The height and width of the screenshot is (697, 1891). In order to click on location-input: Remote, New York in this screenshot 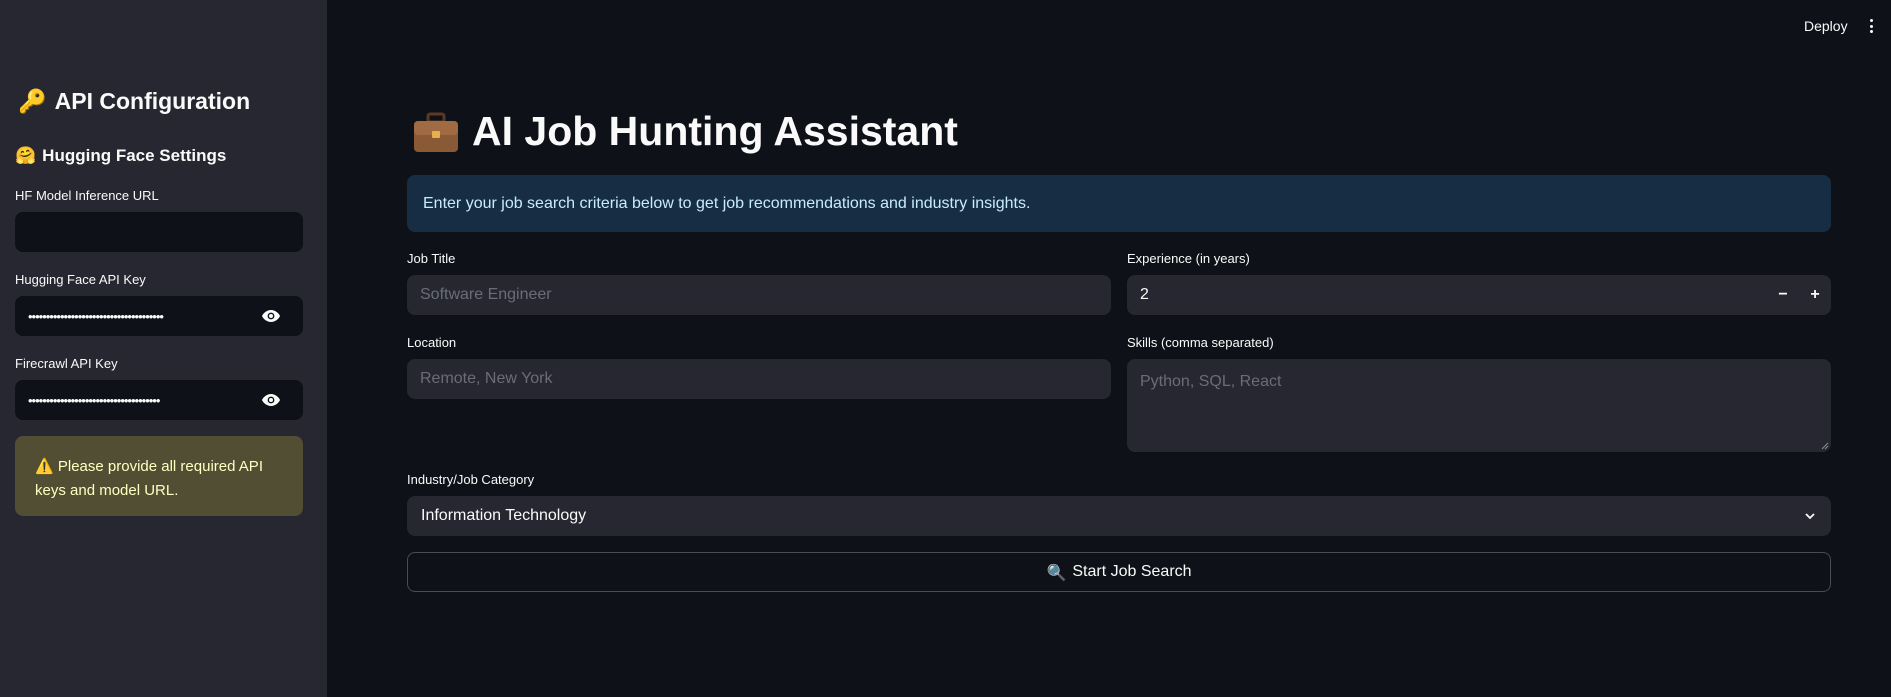, I will do `click(759, 379)`.